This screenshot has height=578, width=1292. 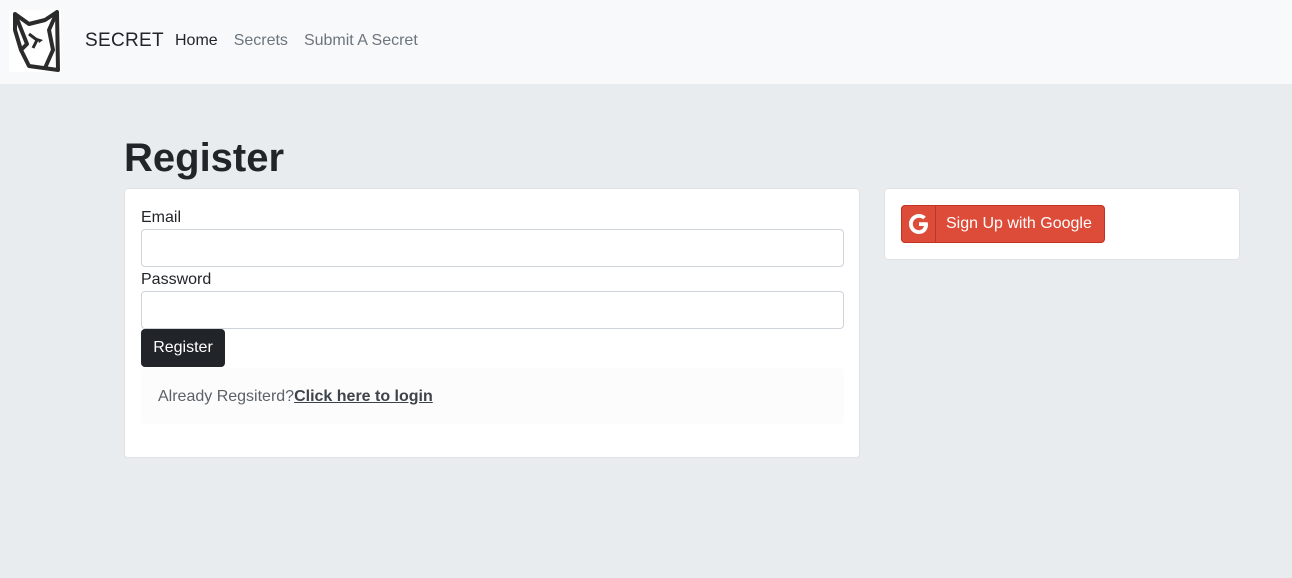 I want to click on social-signup-card: Sign Up with Google, so click(x=1062, y=224).